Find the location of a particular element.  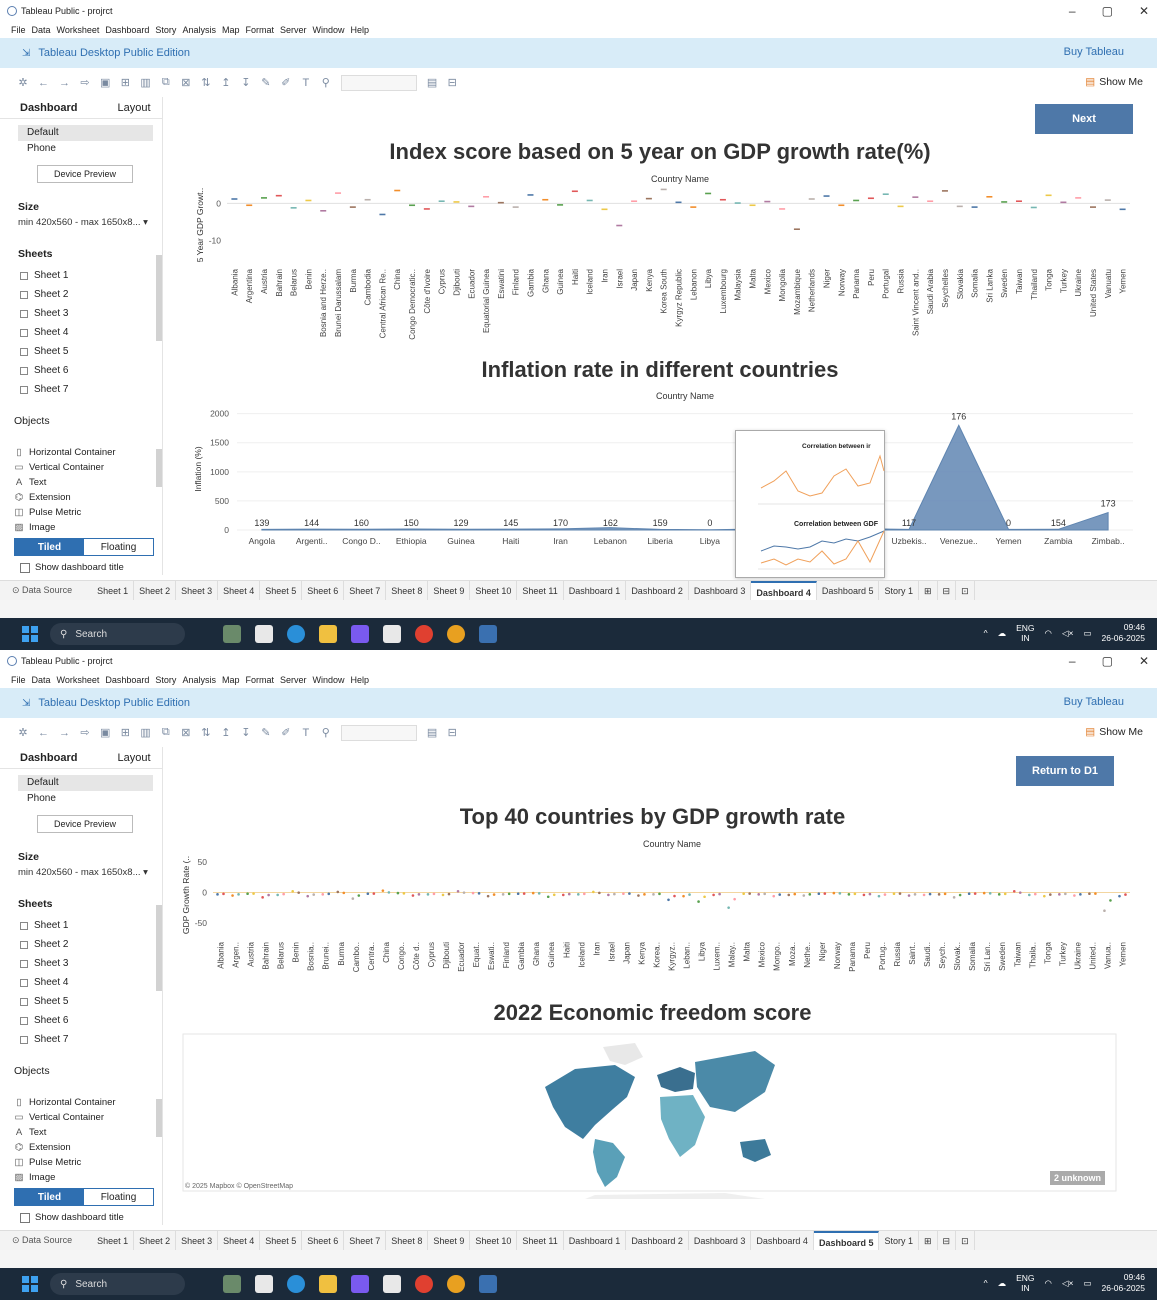

new-sheet-icon: ⊞ is located at coordinates (928, 1240).